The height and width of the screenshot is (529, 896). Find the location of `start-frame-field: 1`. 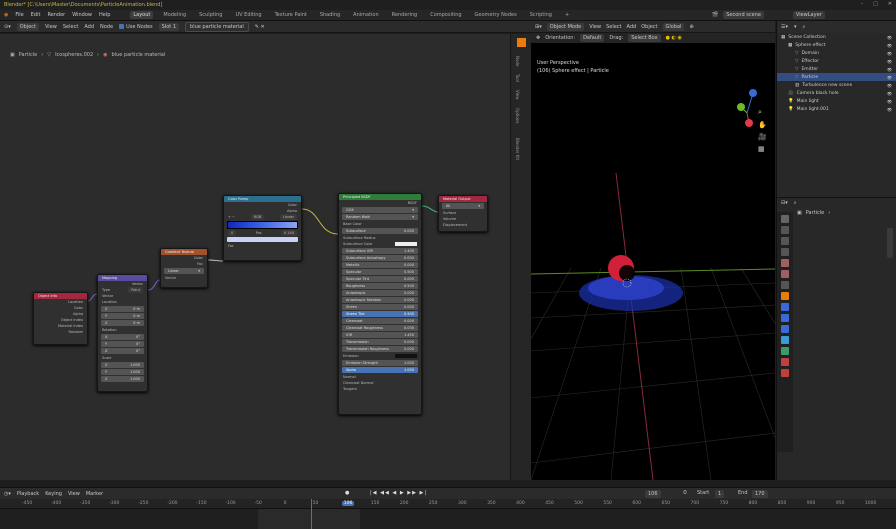

start-frame-field: 1 is located at coordinates (720, 494).